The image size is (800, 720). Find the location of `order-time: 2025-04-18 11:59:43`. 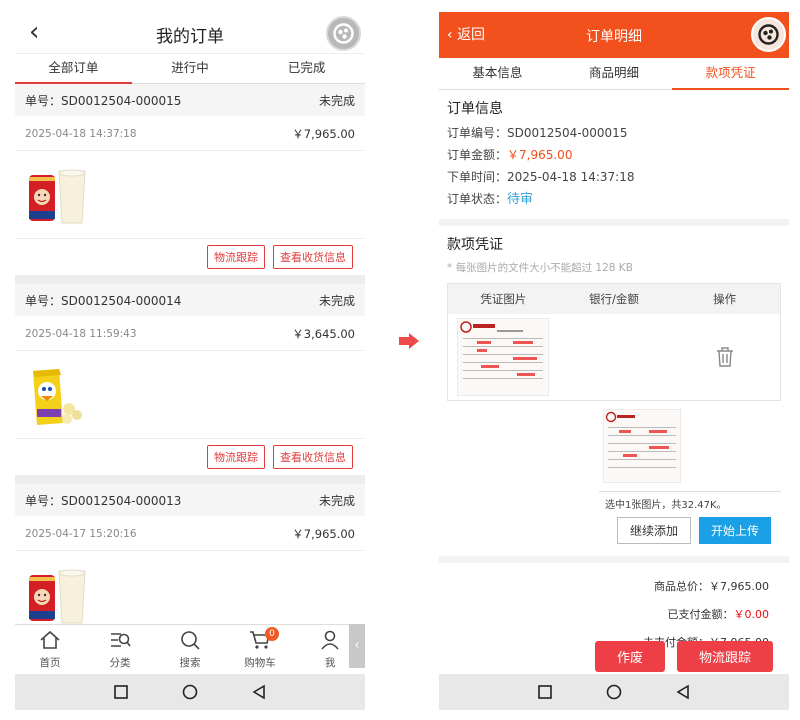

order-time: 2025-04-18 11:59:43 is located at coordinates (81, 333).